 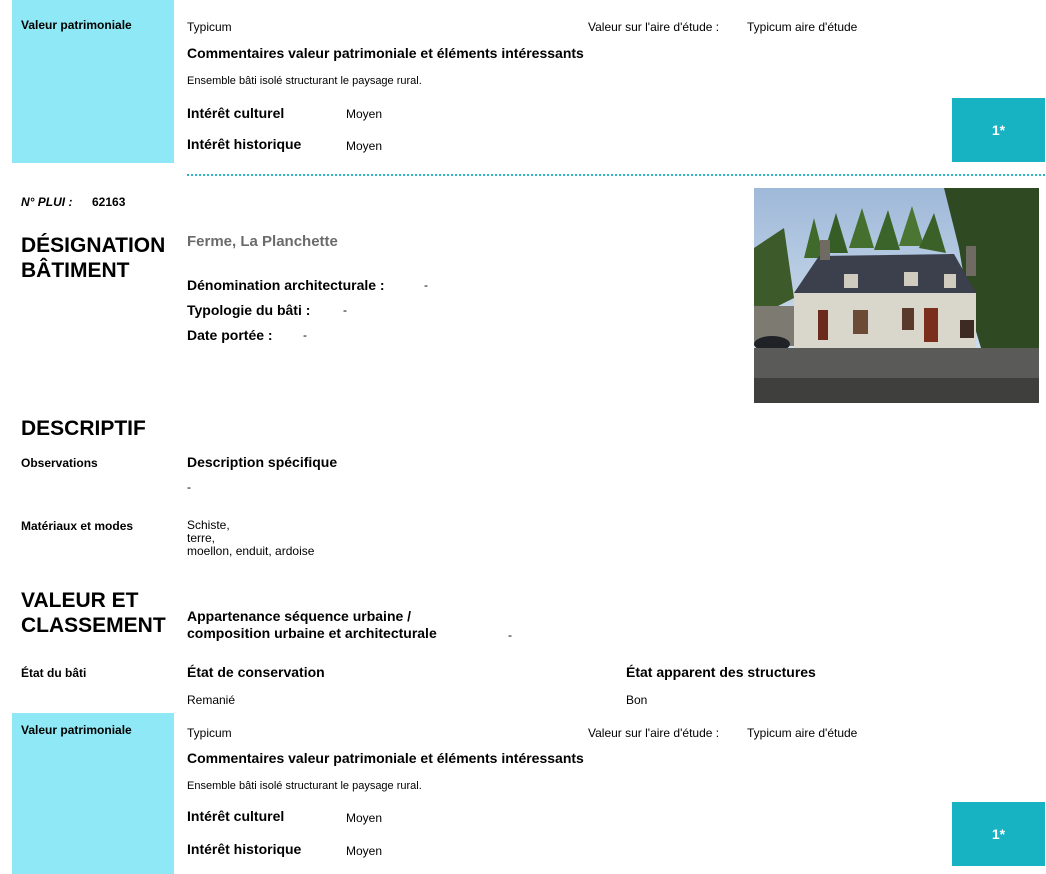 I want to click on appartenance-line-1: Appartenance séquence urbaine /, so click(x=299, y=616).